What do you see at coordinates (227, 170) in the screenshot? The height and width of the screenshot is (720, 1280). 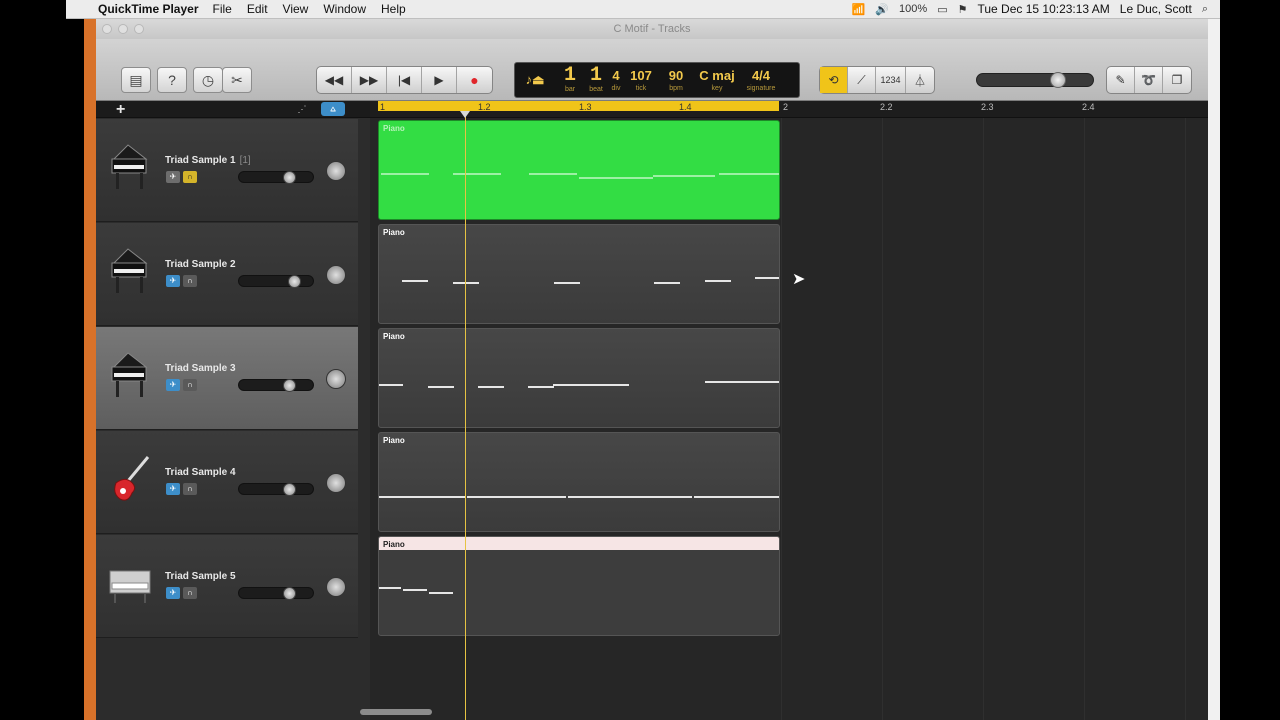 I see `track-header-1: Triad Sample 1 [1] ✈ ∩` at bounding box center [227, 170].